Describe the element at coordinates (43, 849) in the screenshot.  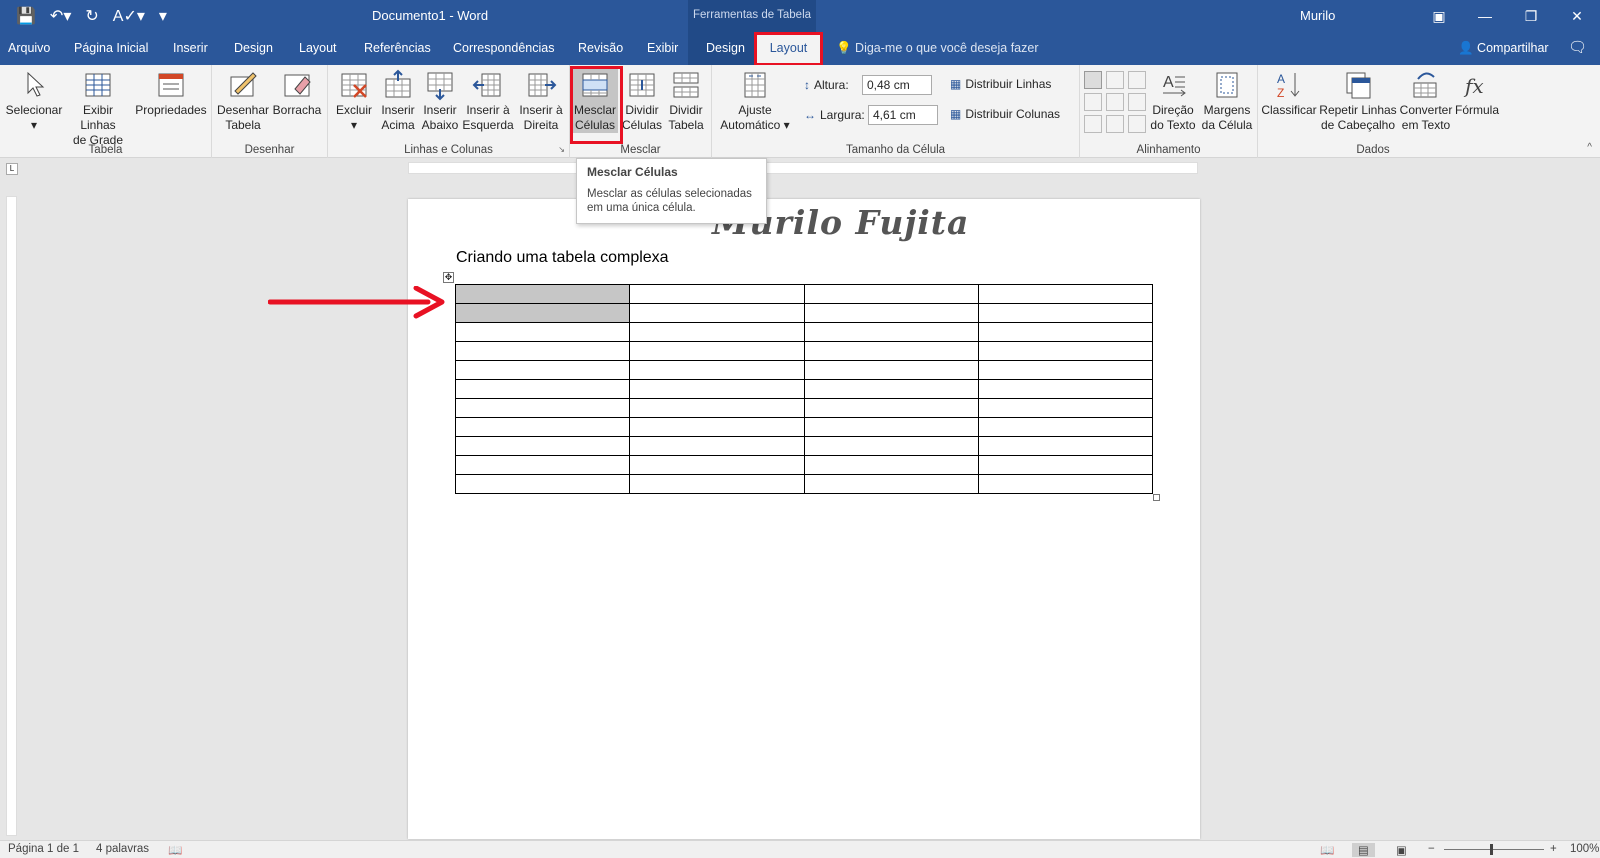
I see `page-count: Página 1 de 1` at that location.